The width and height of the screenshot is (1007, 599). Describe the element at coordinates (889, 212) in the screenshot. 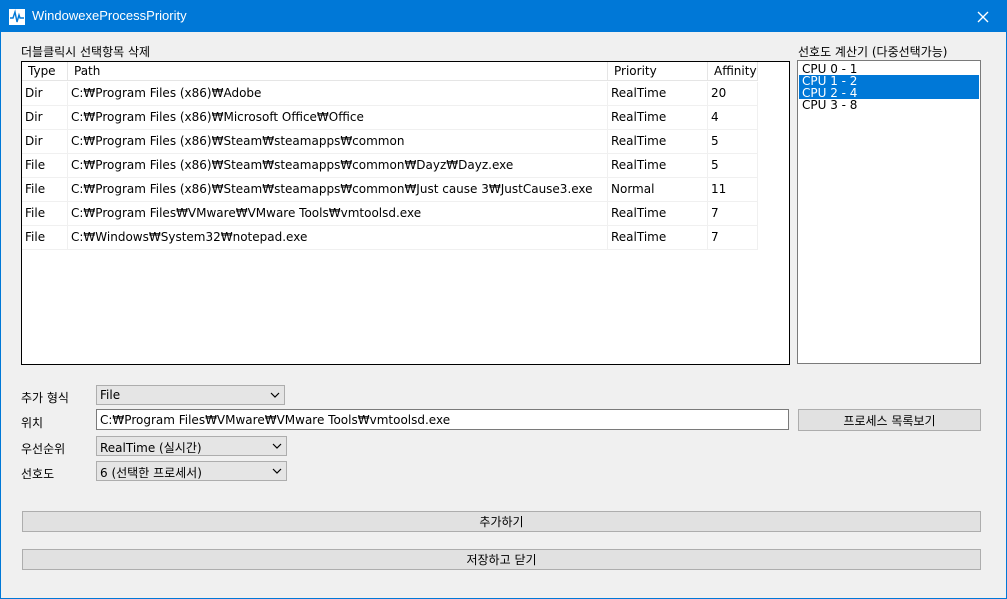

I see `cpu-affinity-list: CPU 0 - 1 CPU 1 - 2 CPU 2 - 4 CPU 3 - 8` at that location.